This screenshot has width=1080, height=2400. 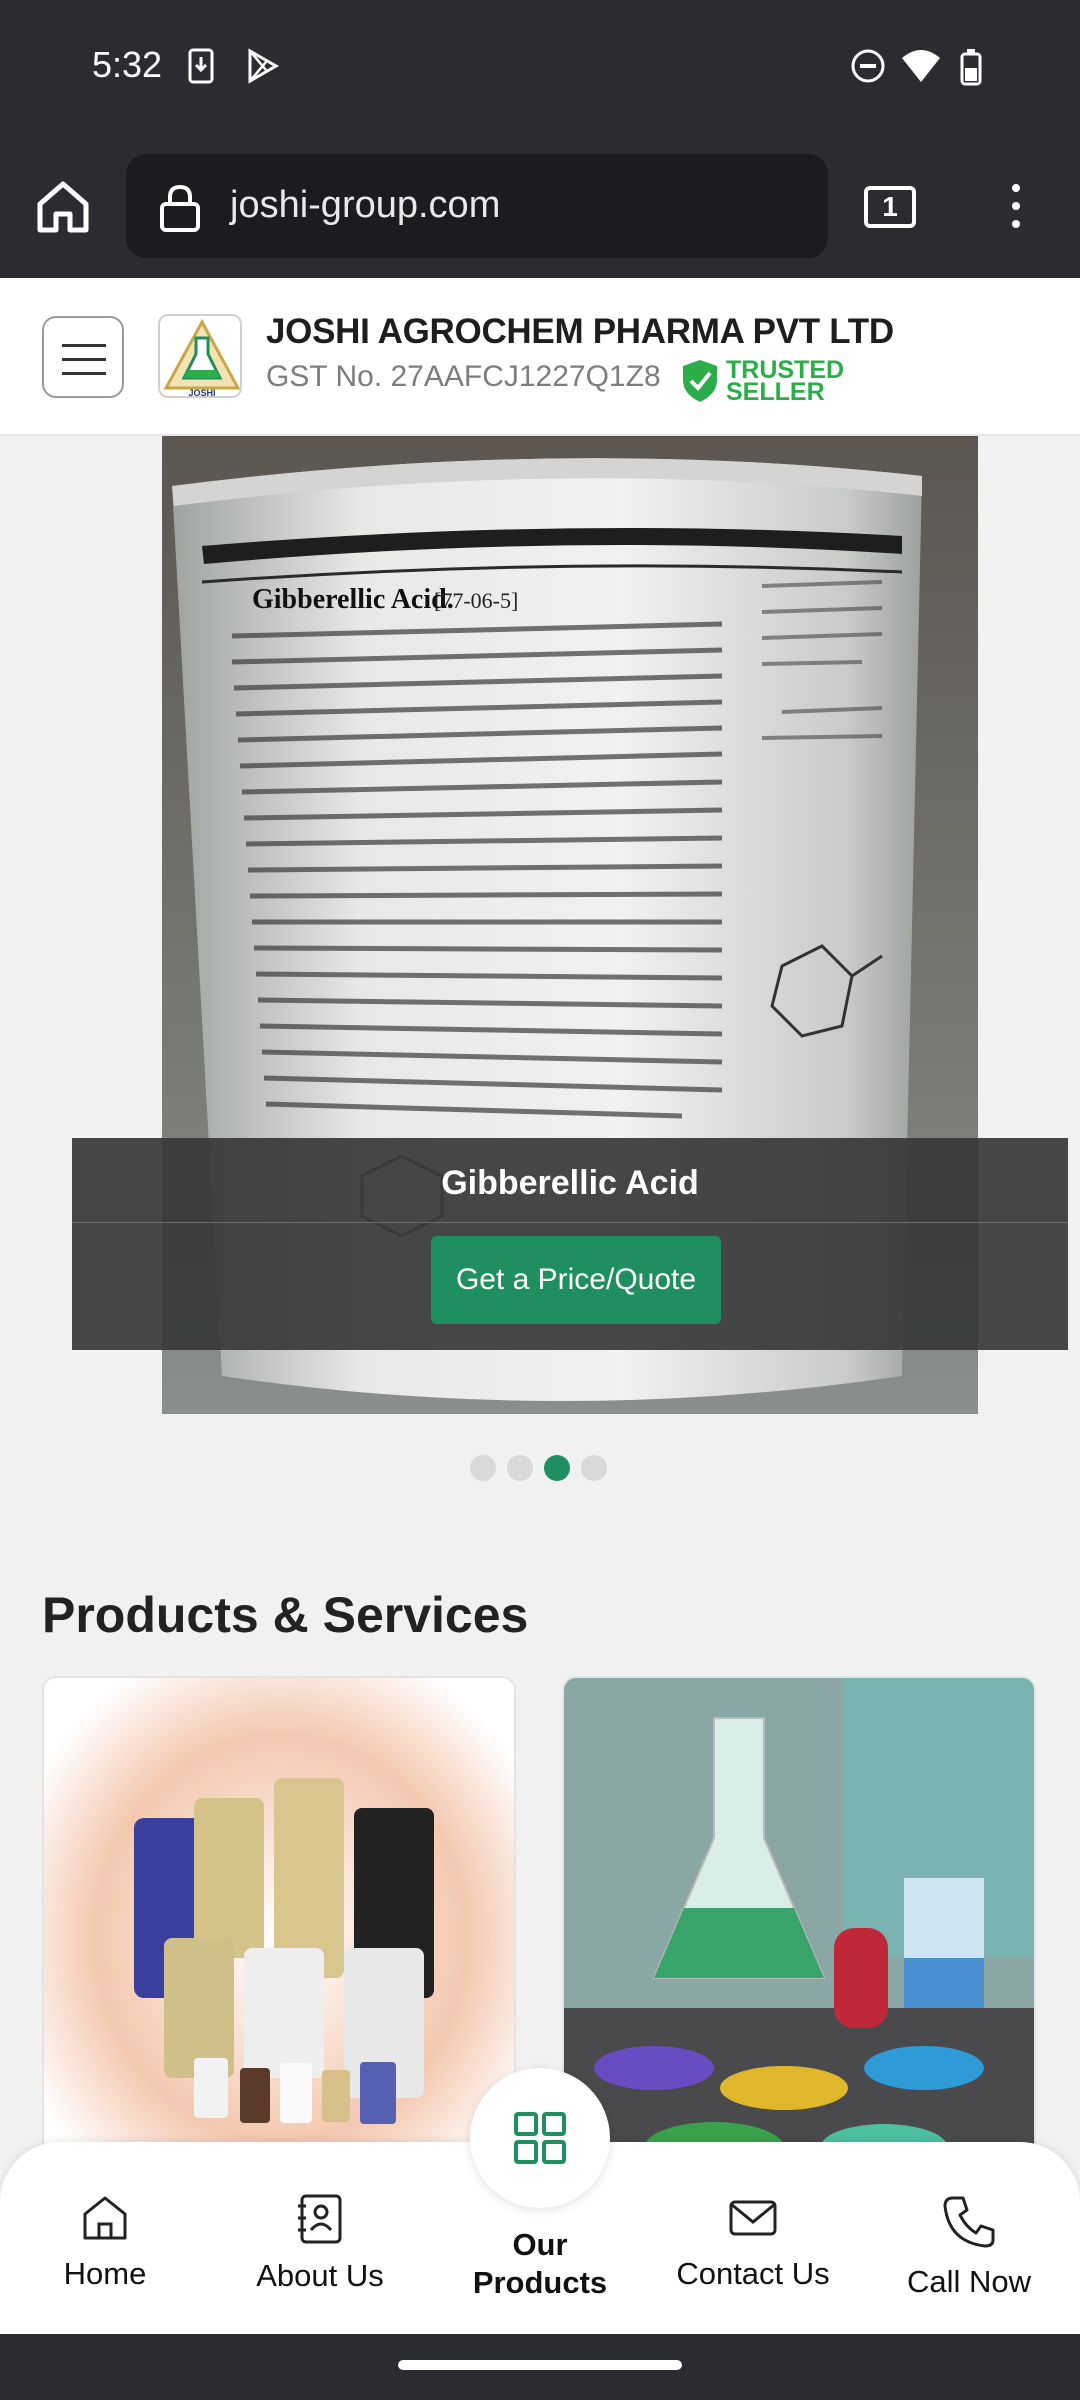 I want to click on system-gesture-bar, so click(x=540, y=2367).